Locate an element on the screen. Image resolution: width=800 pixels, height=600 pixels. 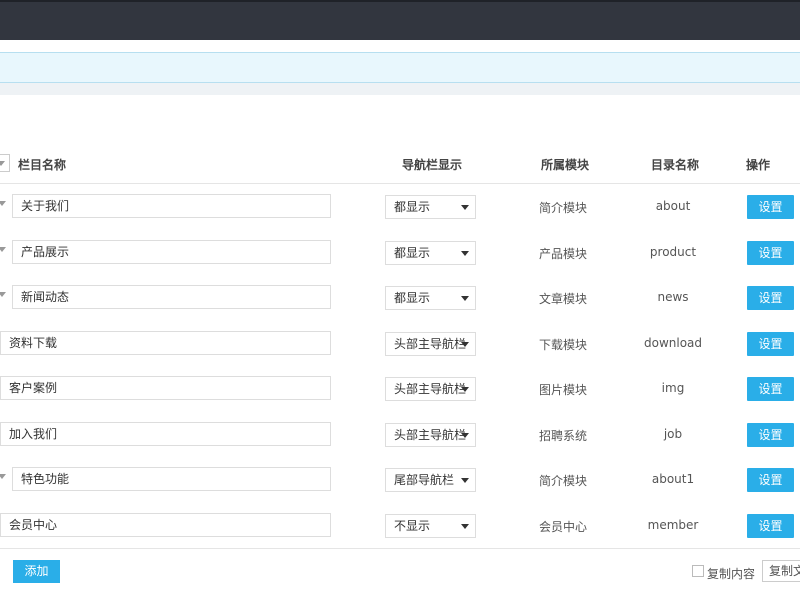
column-name-input: 特色功能 is located at coordinates (171, 479).